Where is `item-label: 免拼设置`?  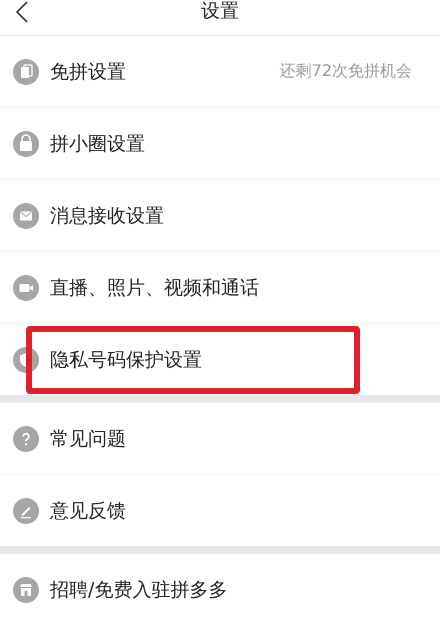
item-label: 免拼设置 is located at coordinates (88, 72).